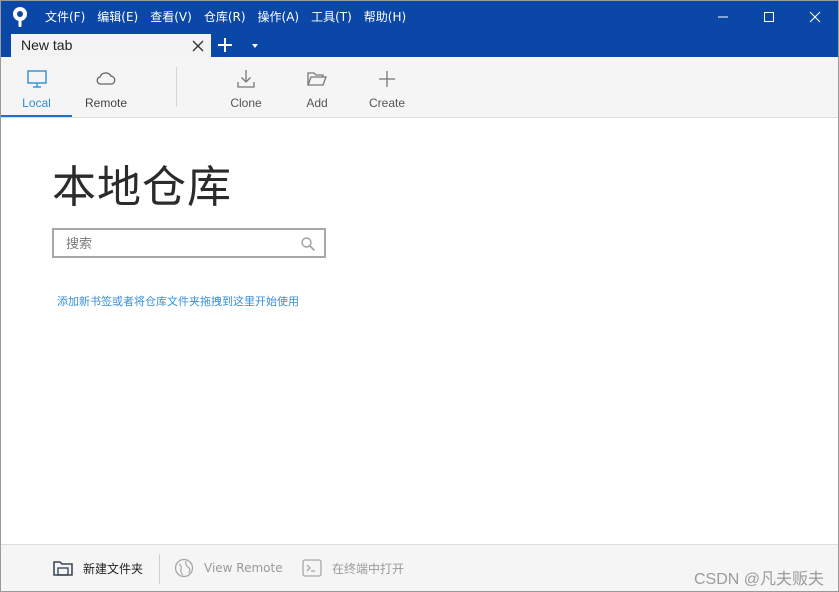 This screenshot has width=839, height=592. I want to click on minimize-icon, so click(723, 17).